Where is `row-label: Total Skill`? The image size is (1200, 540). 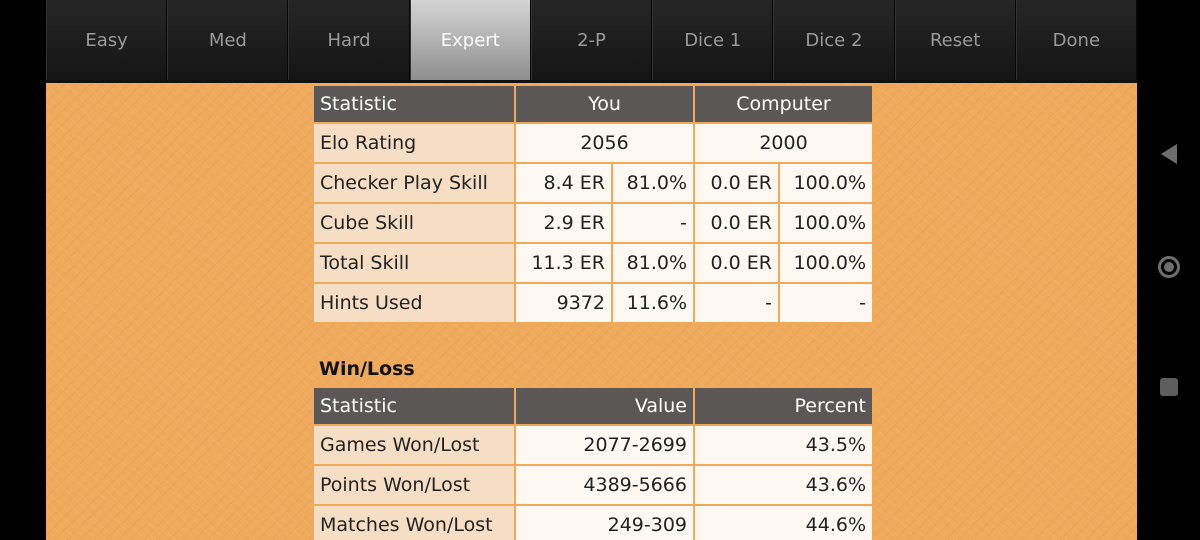 row-label: Total Skill is located at coordinates (414, 263).